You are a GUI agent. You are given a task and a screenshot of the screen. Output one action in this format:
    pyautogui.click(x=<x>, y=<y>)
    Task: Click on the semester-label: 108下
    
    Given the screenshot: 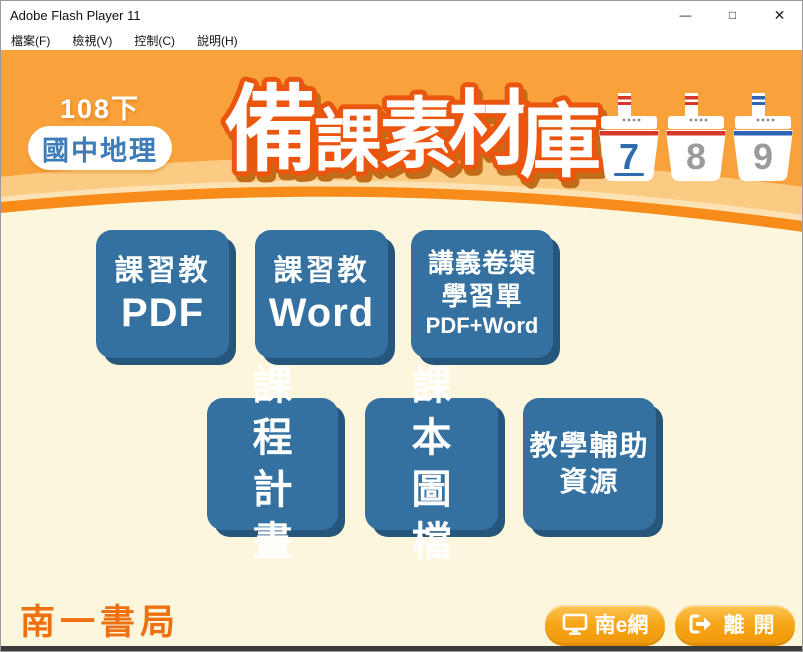 What is the action you would take?
    pyautogui.click(x=100, y=109)
    